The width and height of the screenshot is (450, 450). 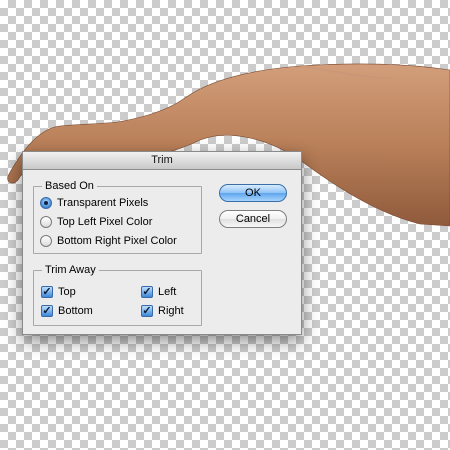 I want to click on checkbox-top: ✓ Top, so click(x=58, y=292).